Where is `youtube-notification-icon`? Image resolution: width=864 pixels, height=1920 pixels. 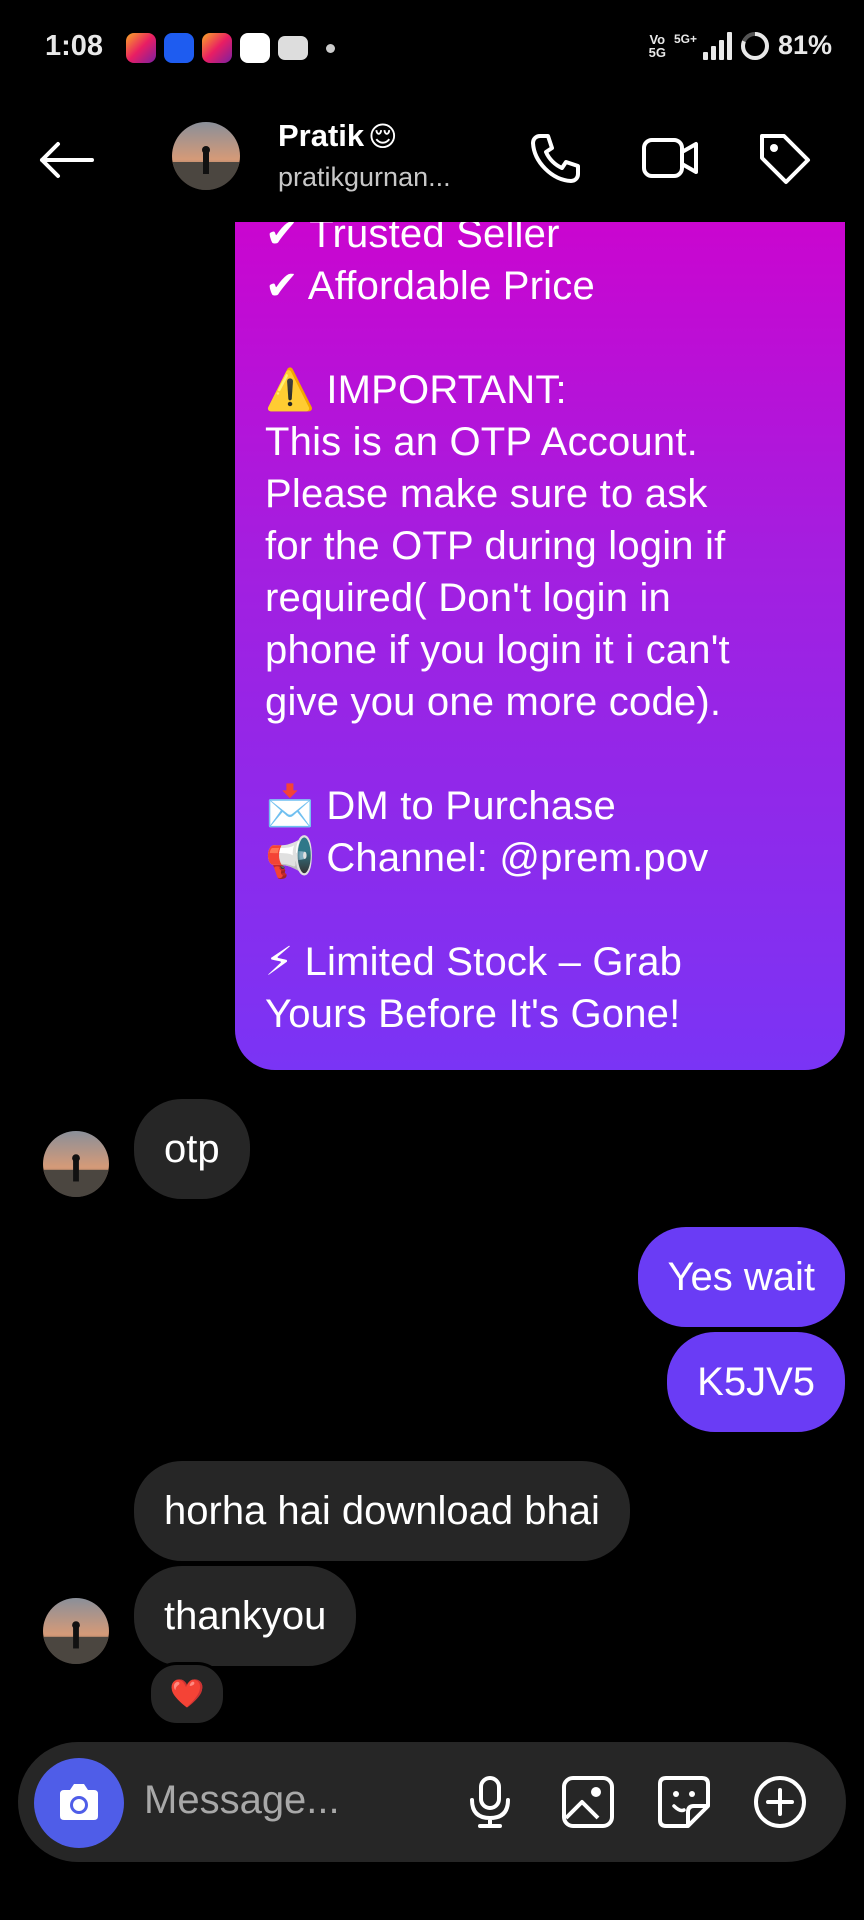 youtube-notification-icon is located at coordinates (293, 48).